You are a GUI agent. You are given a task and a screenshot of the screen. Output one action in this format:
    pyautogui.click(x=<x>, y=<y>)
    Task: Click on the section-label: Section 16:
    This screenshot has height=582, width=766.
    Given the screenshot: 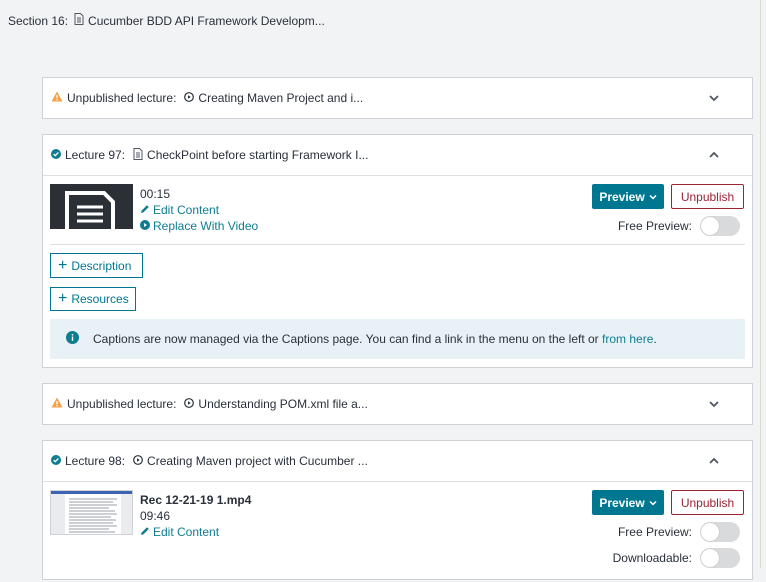 What is the action you would take?
    pyautogui.click(x=38, y=20)
    